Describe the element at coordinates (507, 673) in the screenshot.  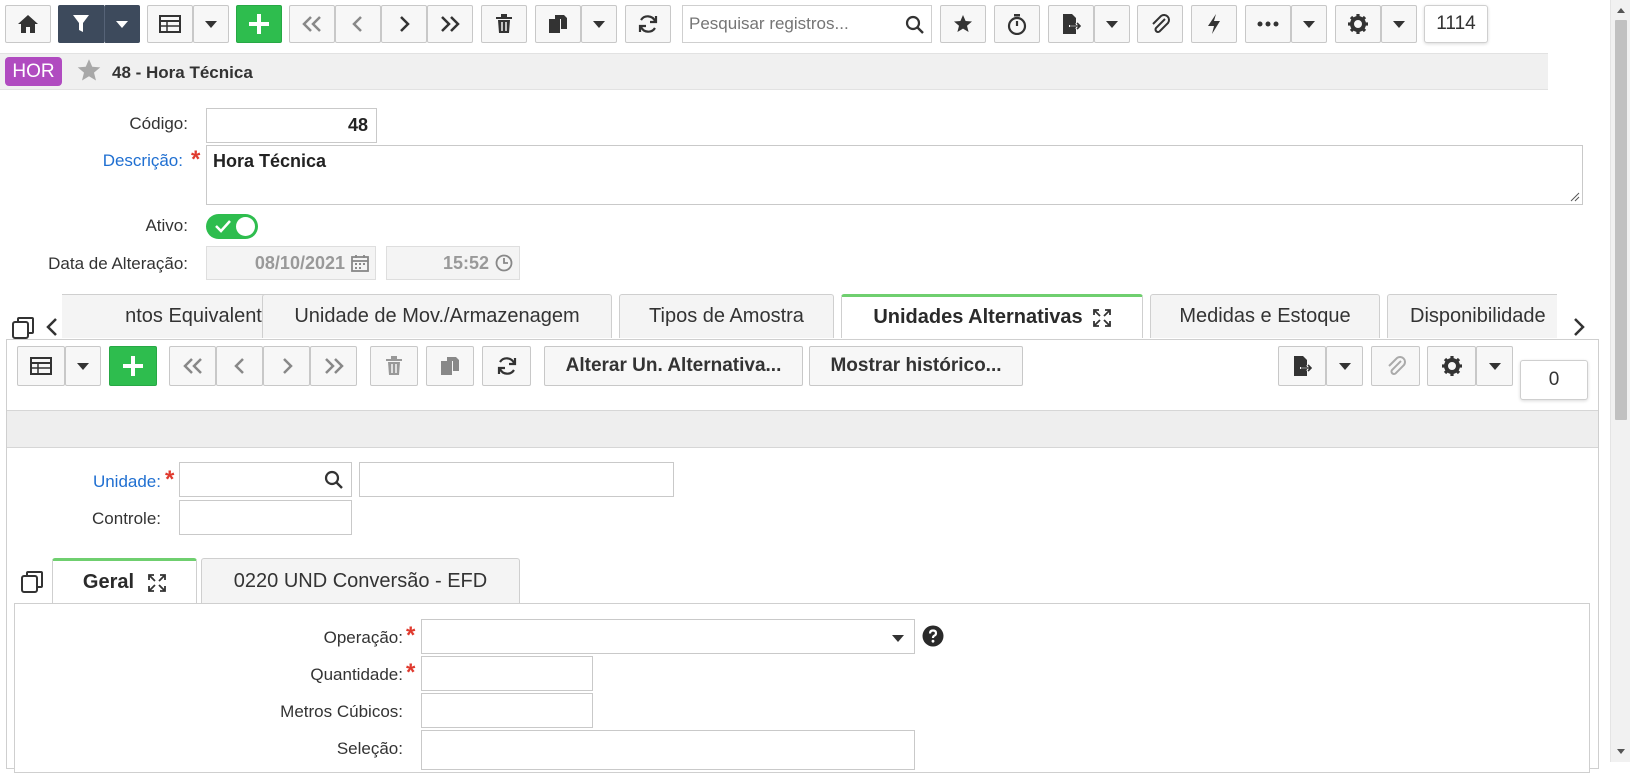
I see `quantidade-field` at that location.